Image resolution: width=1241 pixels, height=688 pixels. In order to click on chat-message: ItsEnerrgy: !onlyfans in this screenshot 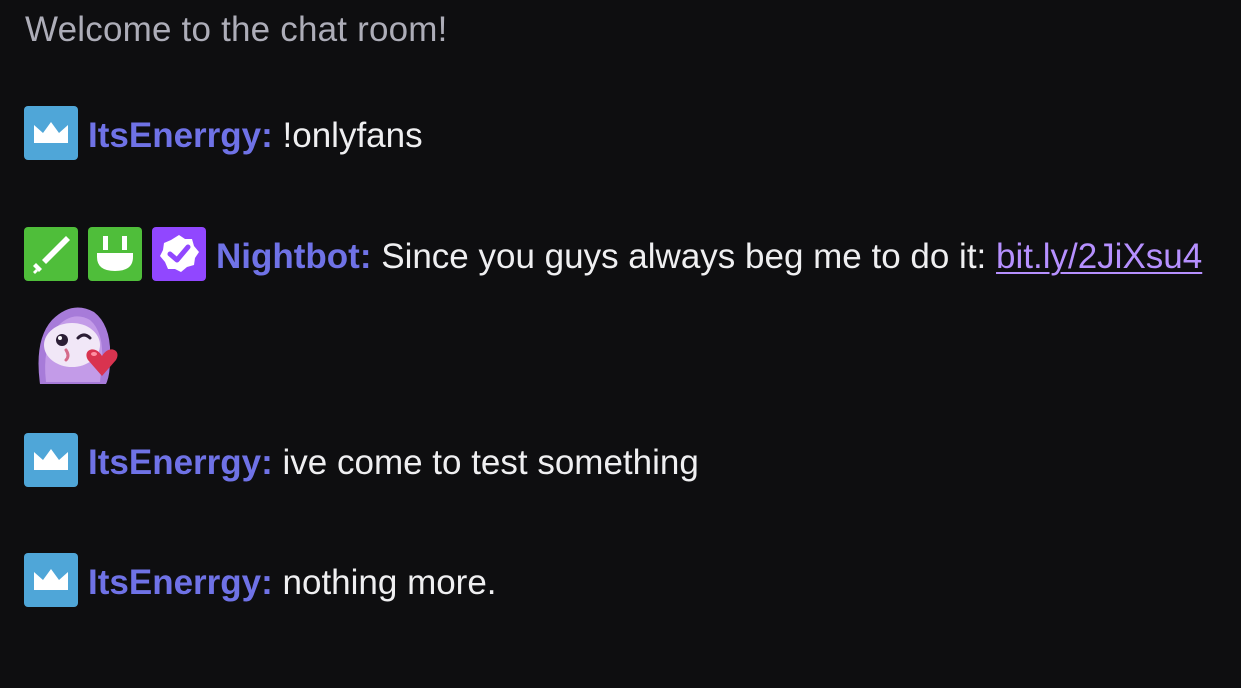, I will do `click(621, 136)`.